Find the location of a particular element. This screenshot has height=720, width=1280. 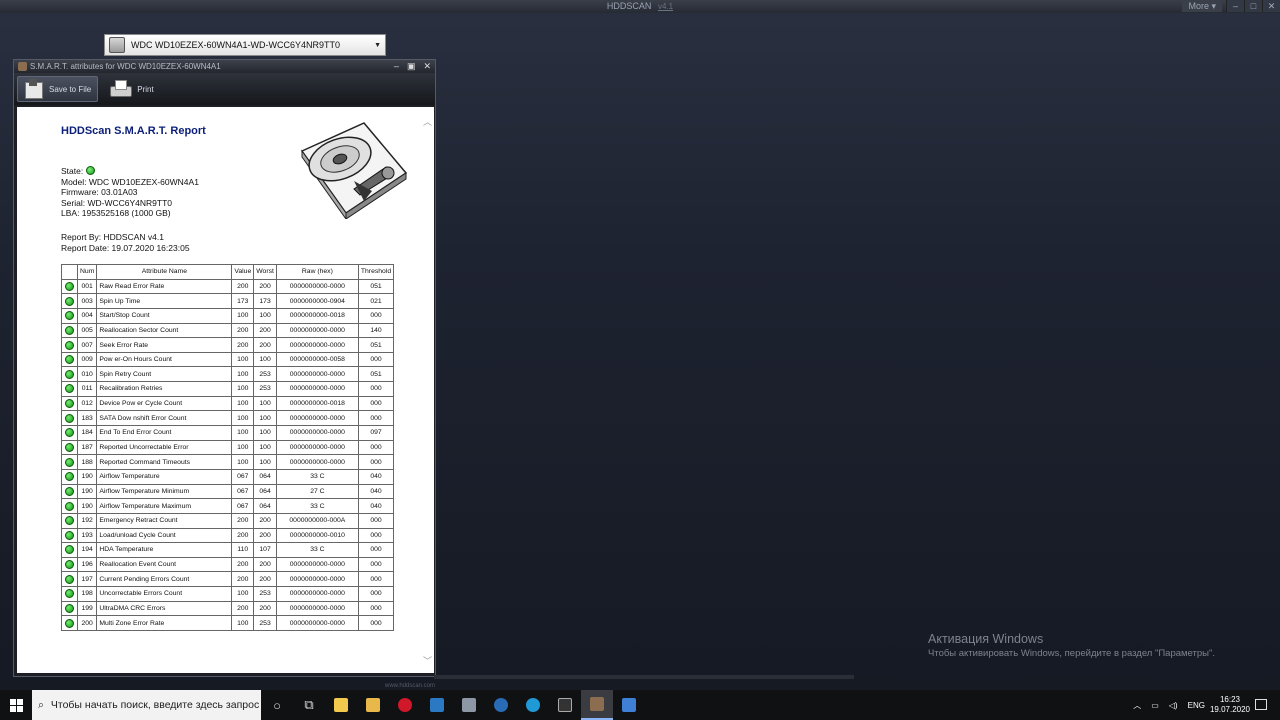

attr-num: 200 is located at coordinates (87, 623).